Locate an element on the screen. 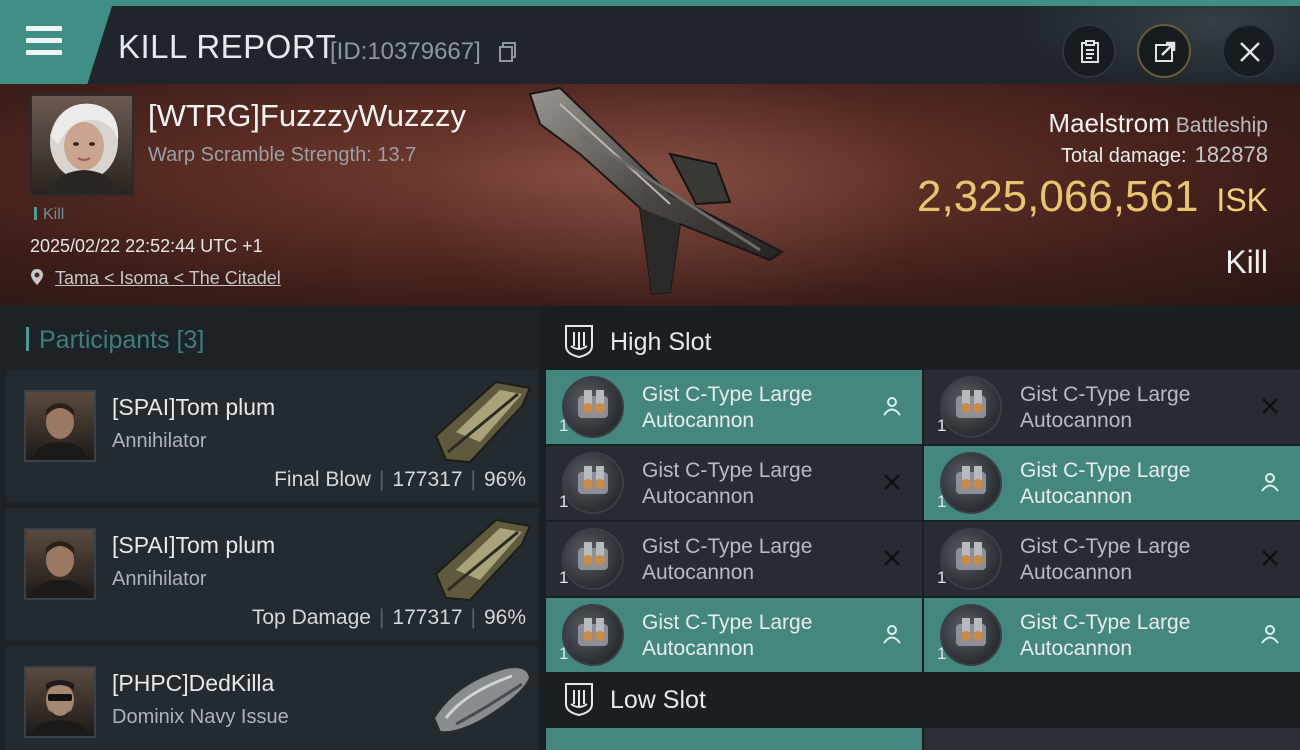 This screenshot has width=1300, height=750. clipboard-icon is located at coordinates (1090, 51).